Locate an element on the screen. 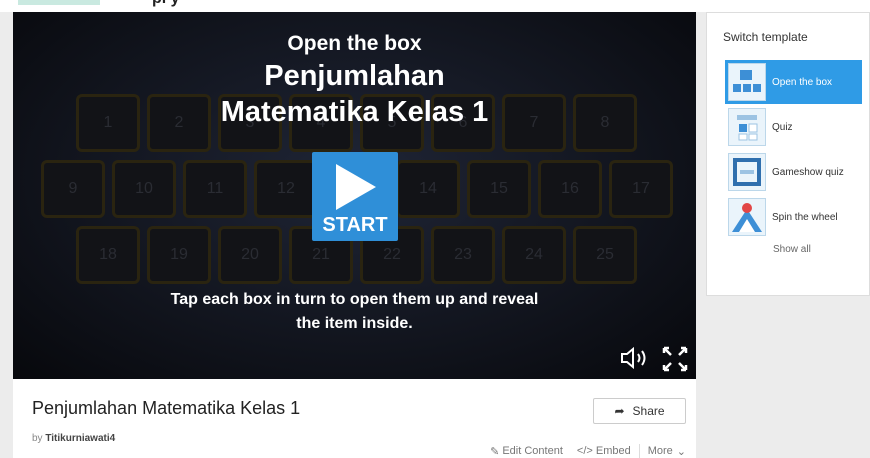 The height and width of the screenshot is (458, 870). game-title-line1: Penjumlahan is located at coordinates (354, 76).